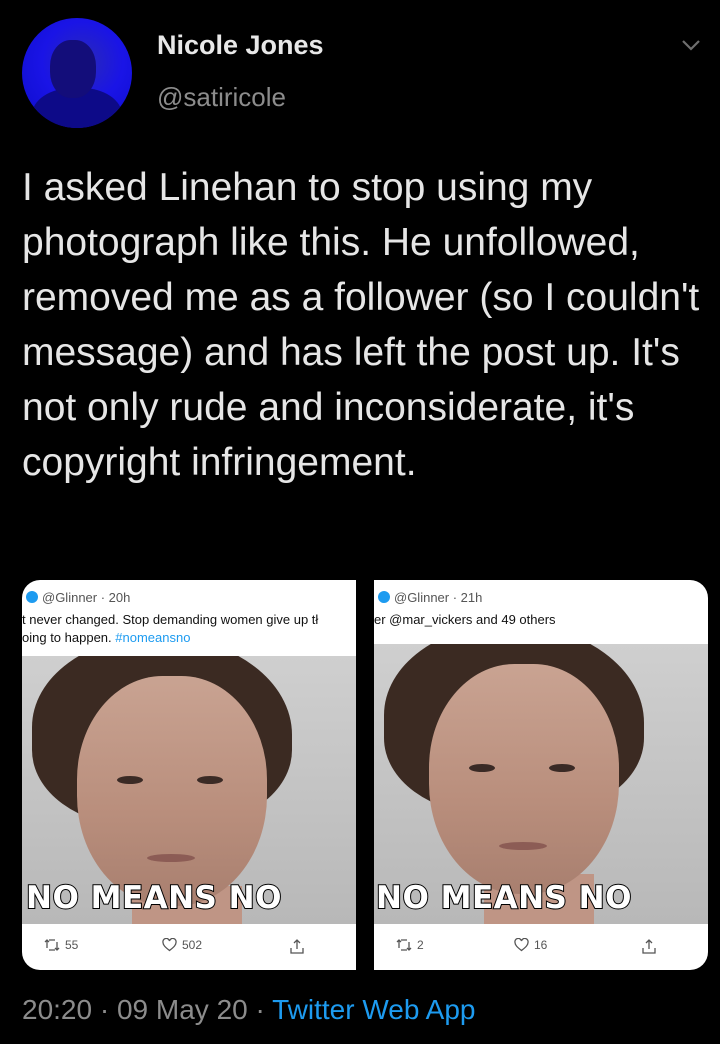 The height and width of the screenshot is (1044, 720). I want to click on like-count: 16, so click(530, 944).